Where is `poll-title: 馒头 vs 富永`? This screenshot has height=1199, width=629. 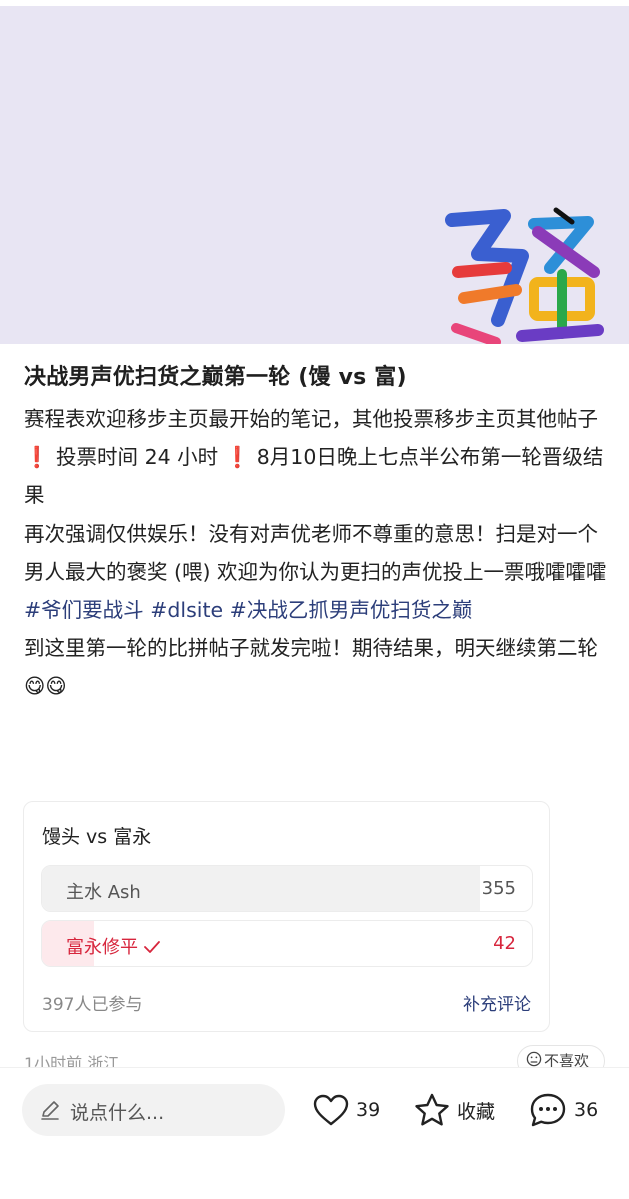 poll-title: 馒头 vs 富永 is located at coordinates (97, 837).